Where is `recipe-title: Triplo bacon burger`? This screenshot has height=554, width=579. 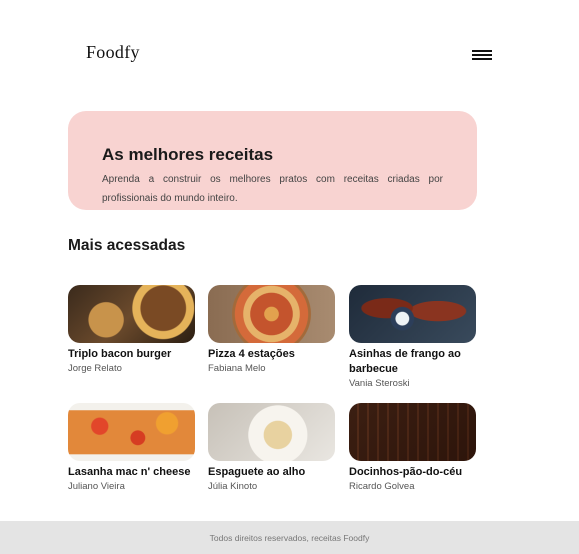 recipe-title: Triplo bacon burger is located at coordinates (120, 354).